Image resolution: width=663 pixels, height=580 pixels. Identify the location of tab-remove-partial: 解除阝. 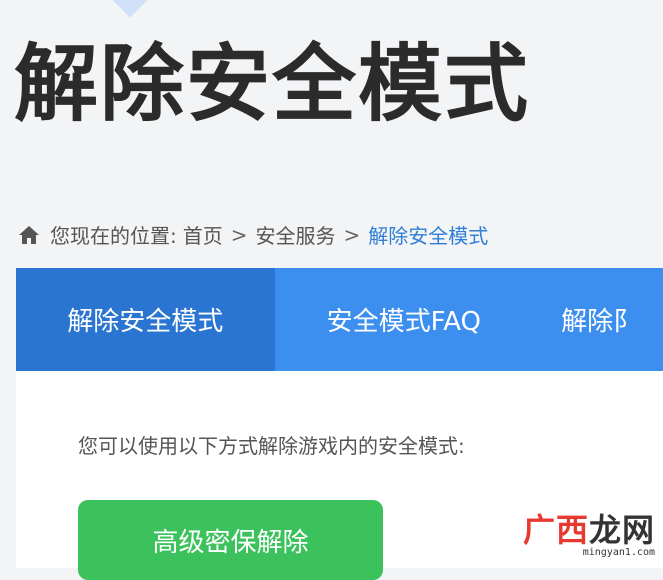
(598, 319).